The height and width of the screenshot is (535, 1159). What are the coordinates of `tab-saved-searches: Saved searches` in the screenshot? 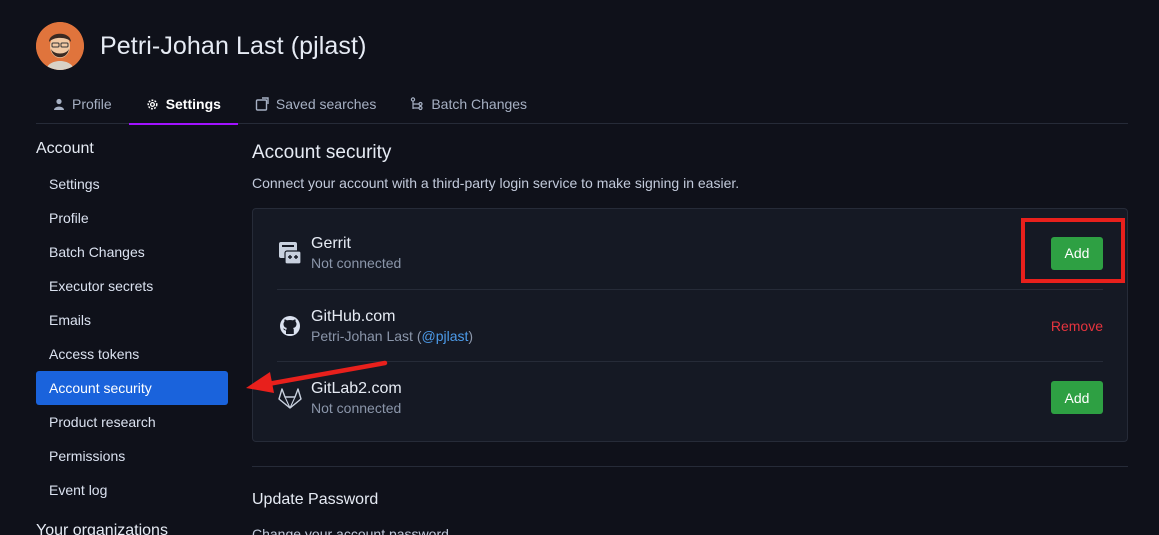 It's located at (315, 104).